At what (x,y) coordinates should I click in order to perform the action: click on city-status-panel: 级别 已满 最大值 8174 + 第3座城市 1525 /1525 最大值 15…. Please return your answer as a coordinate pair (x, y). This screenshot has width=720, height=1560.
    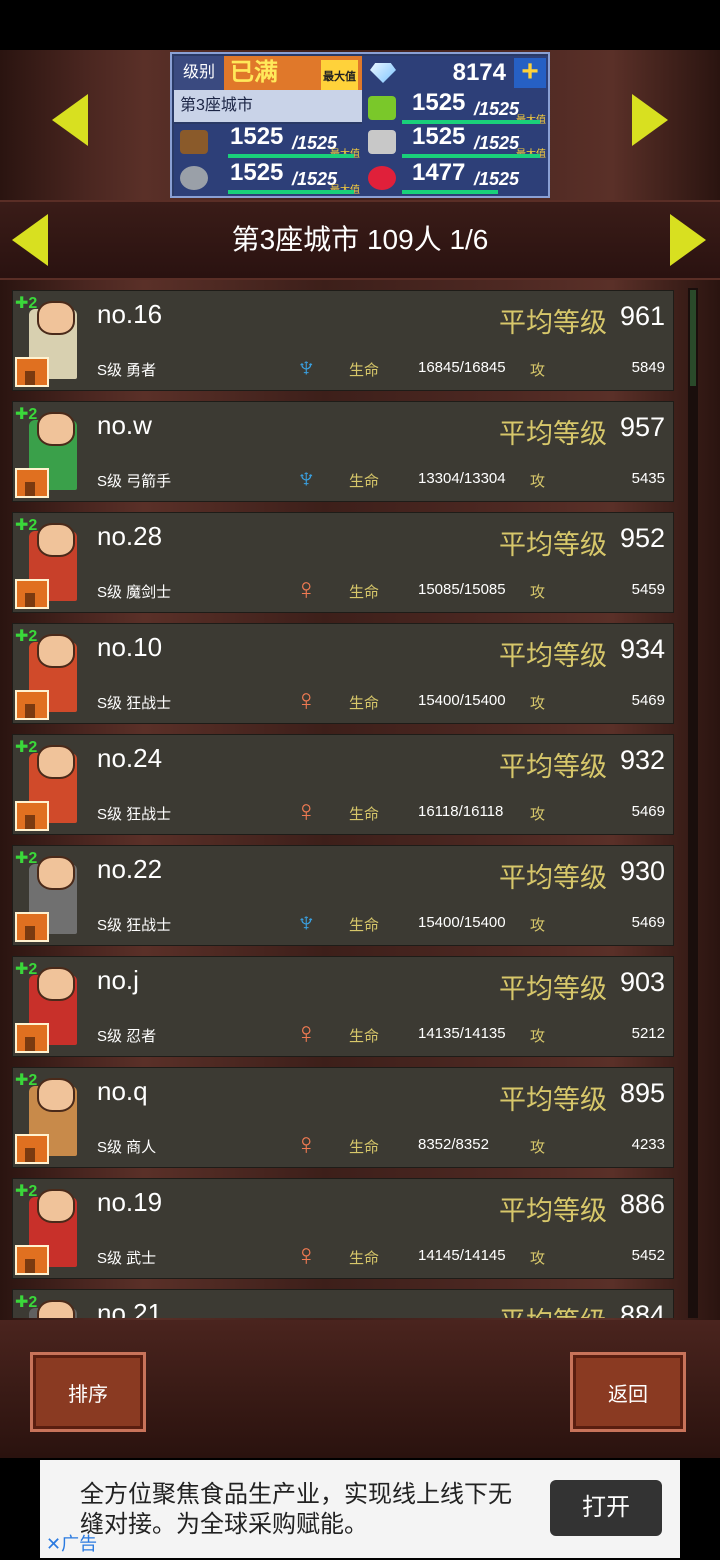
    Looking at the image, I should click on (360, 125).